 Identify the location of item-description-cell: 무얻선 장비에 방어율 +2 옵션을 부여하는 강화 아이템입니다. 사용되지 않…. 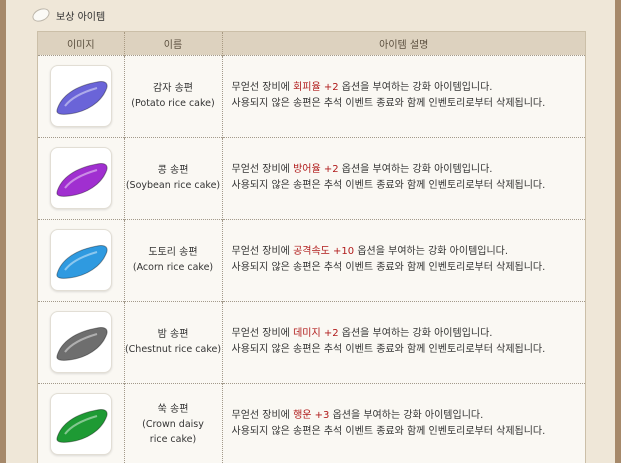
(404, 177).